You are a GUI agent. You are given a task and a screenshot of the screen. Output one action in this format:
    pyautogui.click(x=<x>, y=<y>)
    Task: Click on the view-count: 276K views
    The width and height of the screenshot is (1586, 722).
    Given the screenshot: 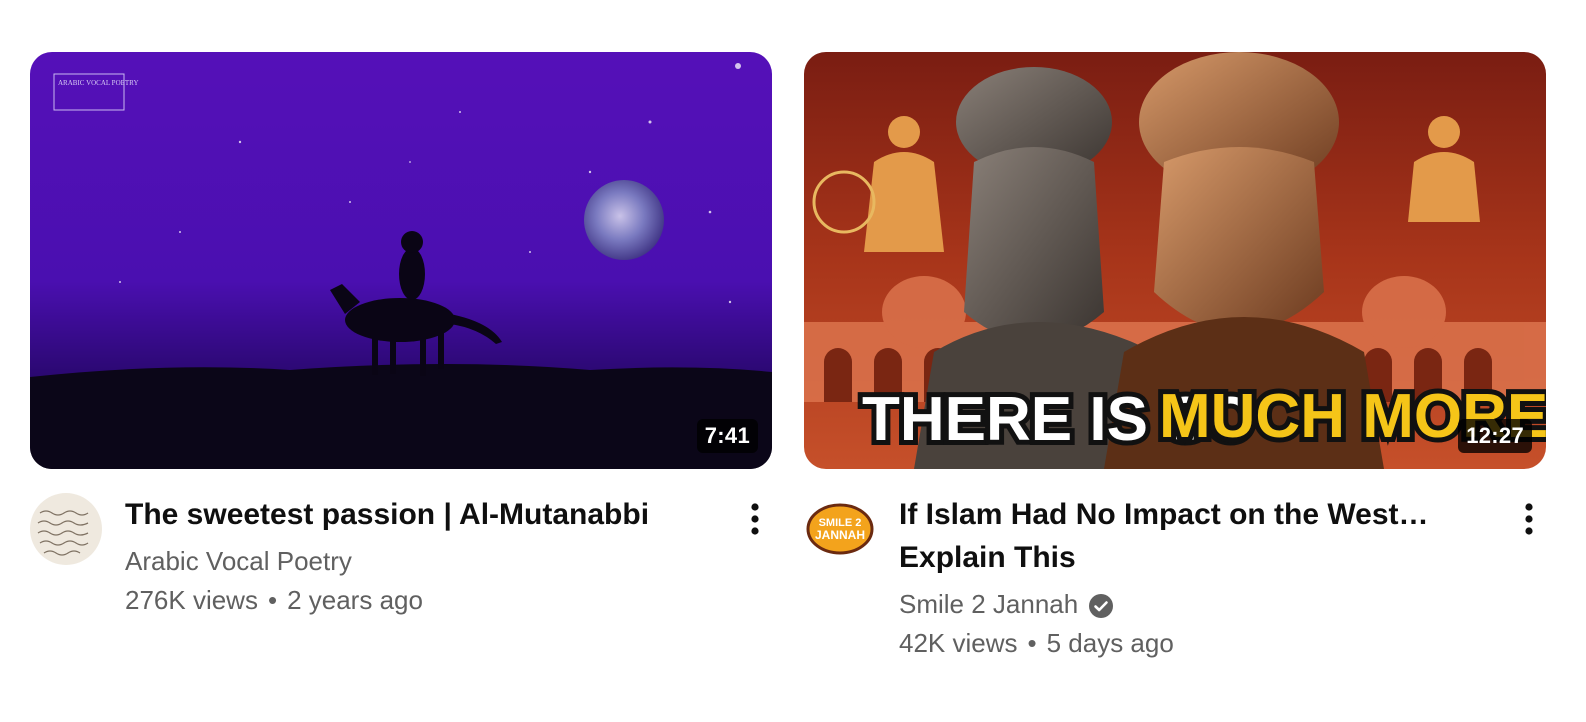 What is the action you would take?
    pyautogui.click(x=191, y=600)
    